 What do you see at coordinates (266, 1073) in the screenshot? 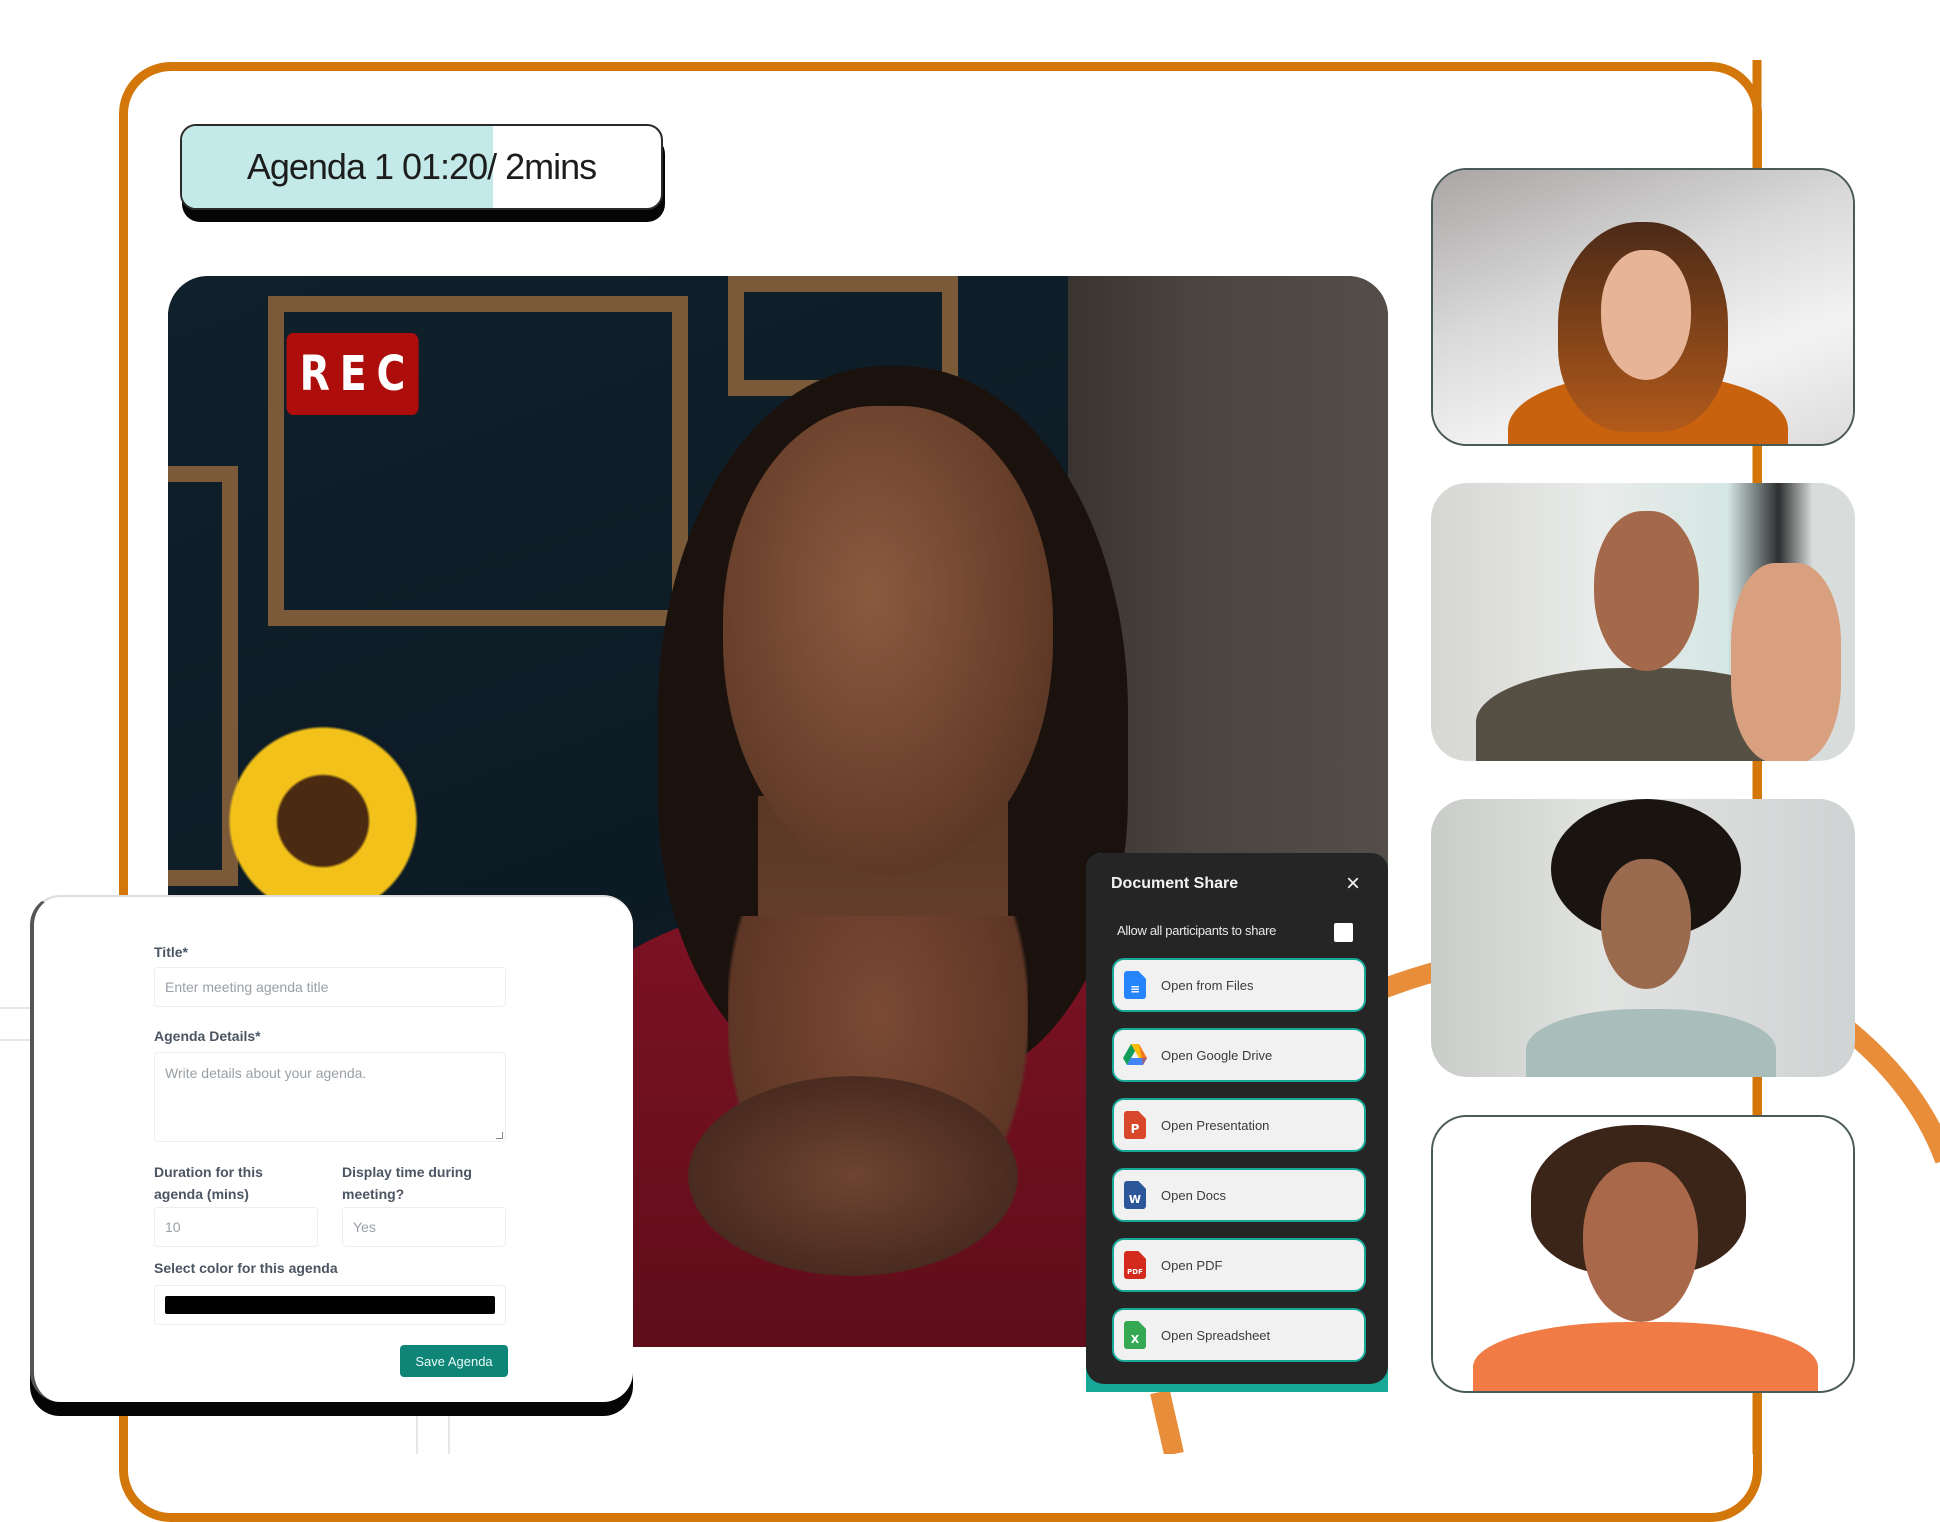
I see `agenda-details-placeholder: Write details about your agenda.` at bounding box center [266, 1073].